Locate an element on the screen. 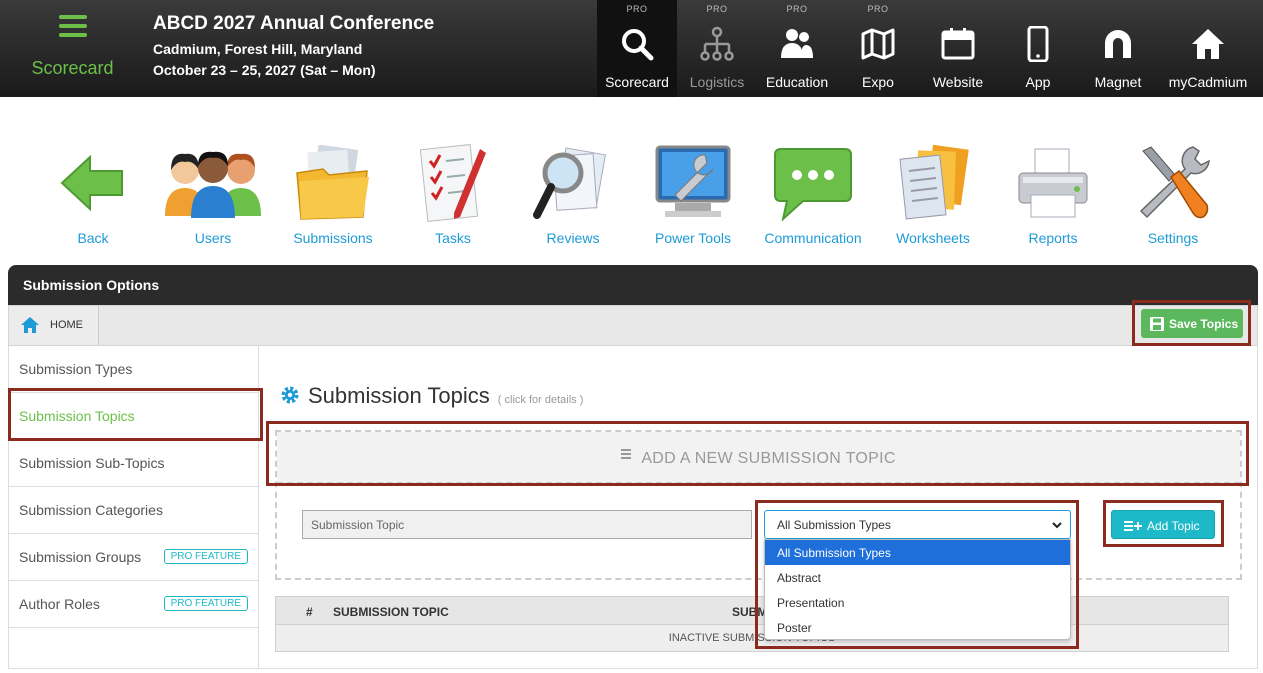  sidebar-item-label: Author Roles is located at coordinates (59, 604).